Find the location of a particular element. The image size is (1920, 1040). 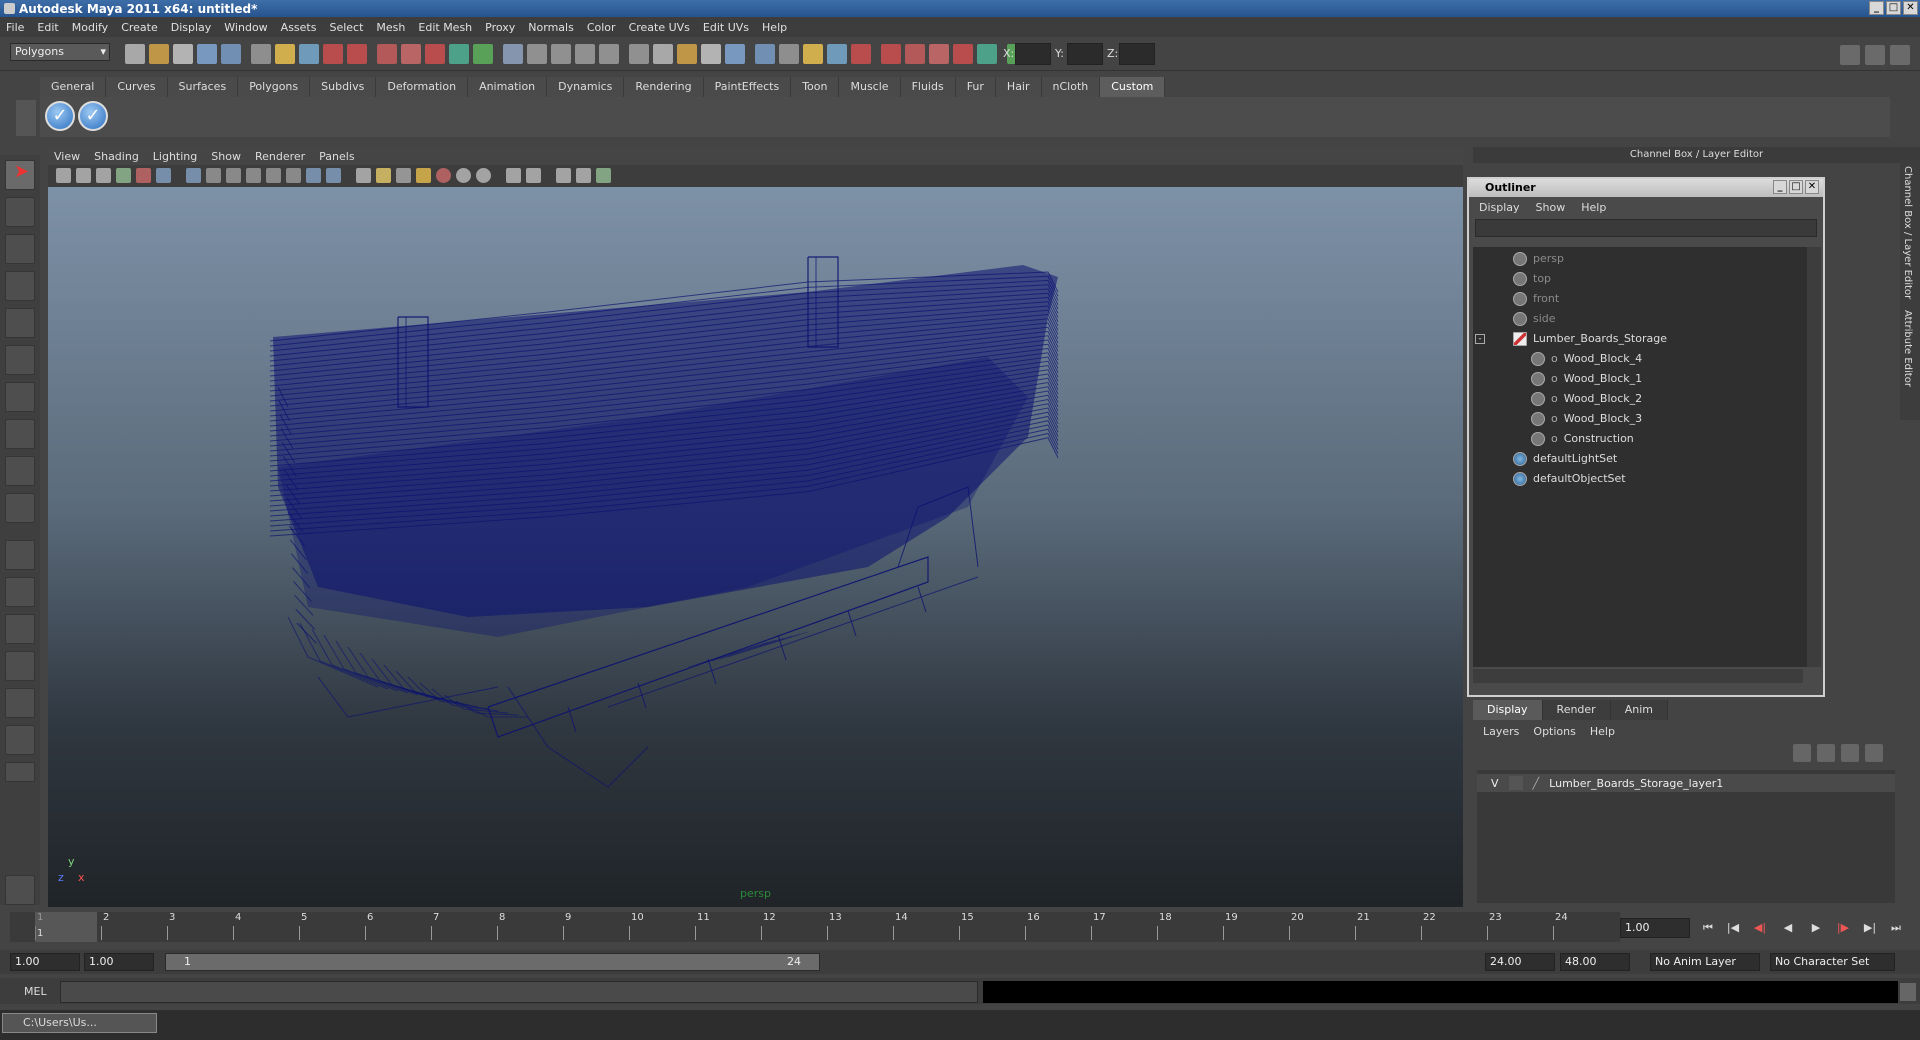

step-back-key-icon: |◀ is located at coordinates (1733, 928).